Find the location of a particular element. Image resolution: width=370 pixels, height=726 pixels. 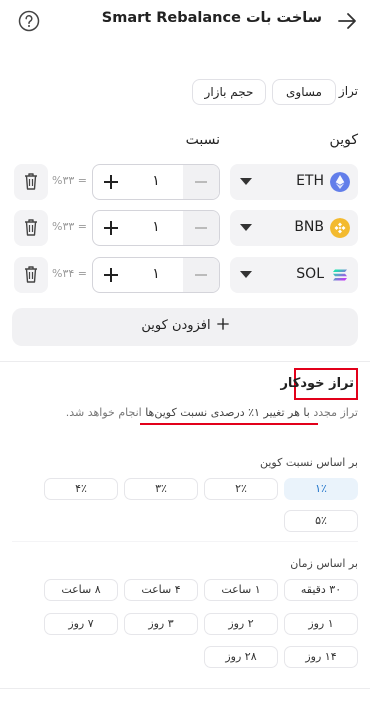

coin-row-sol: SOL ۱ %۳۴ = is located at coordinates (185, 277).